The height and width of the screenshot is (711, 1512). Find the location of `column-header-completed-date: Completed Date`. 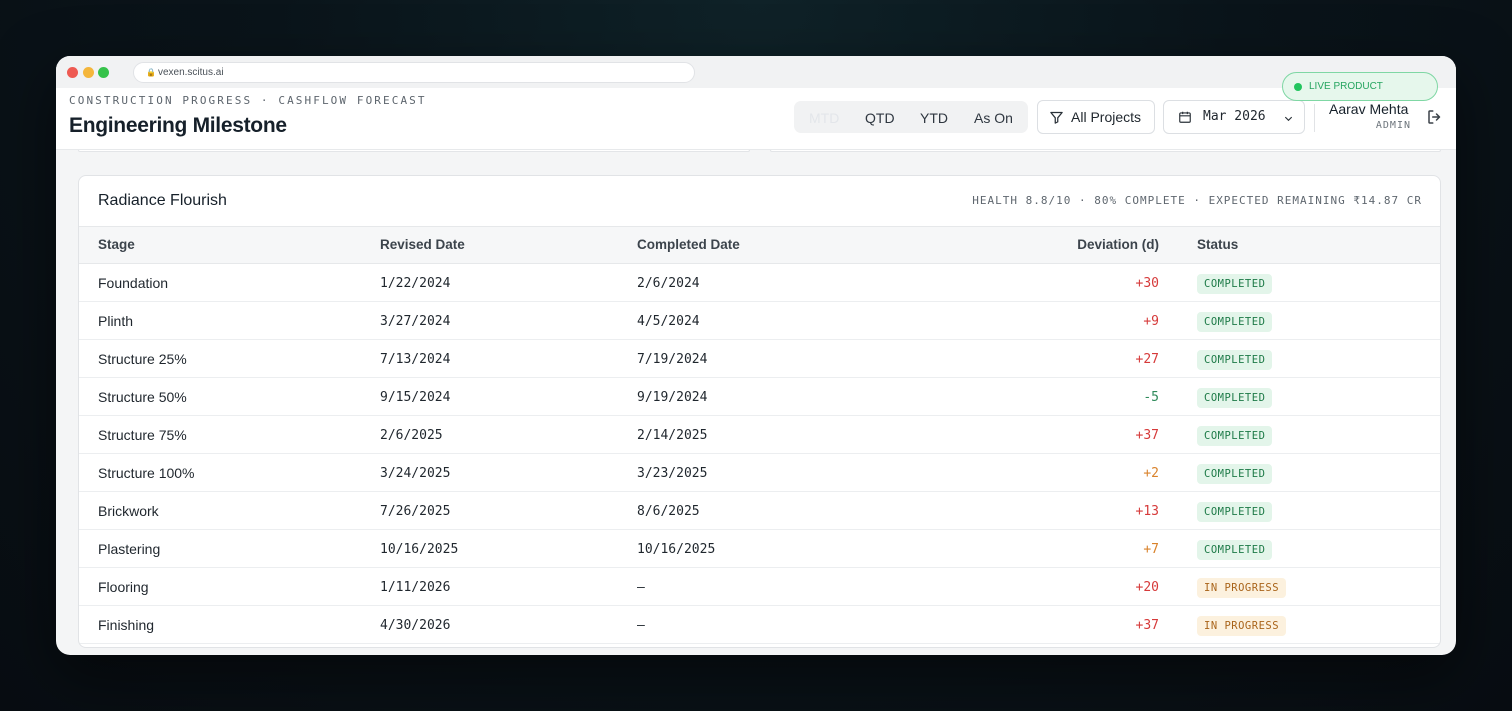

column-header-completed-date: Completed Date is located at coordinates (688, 244).